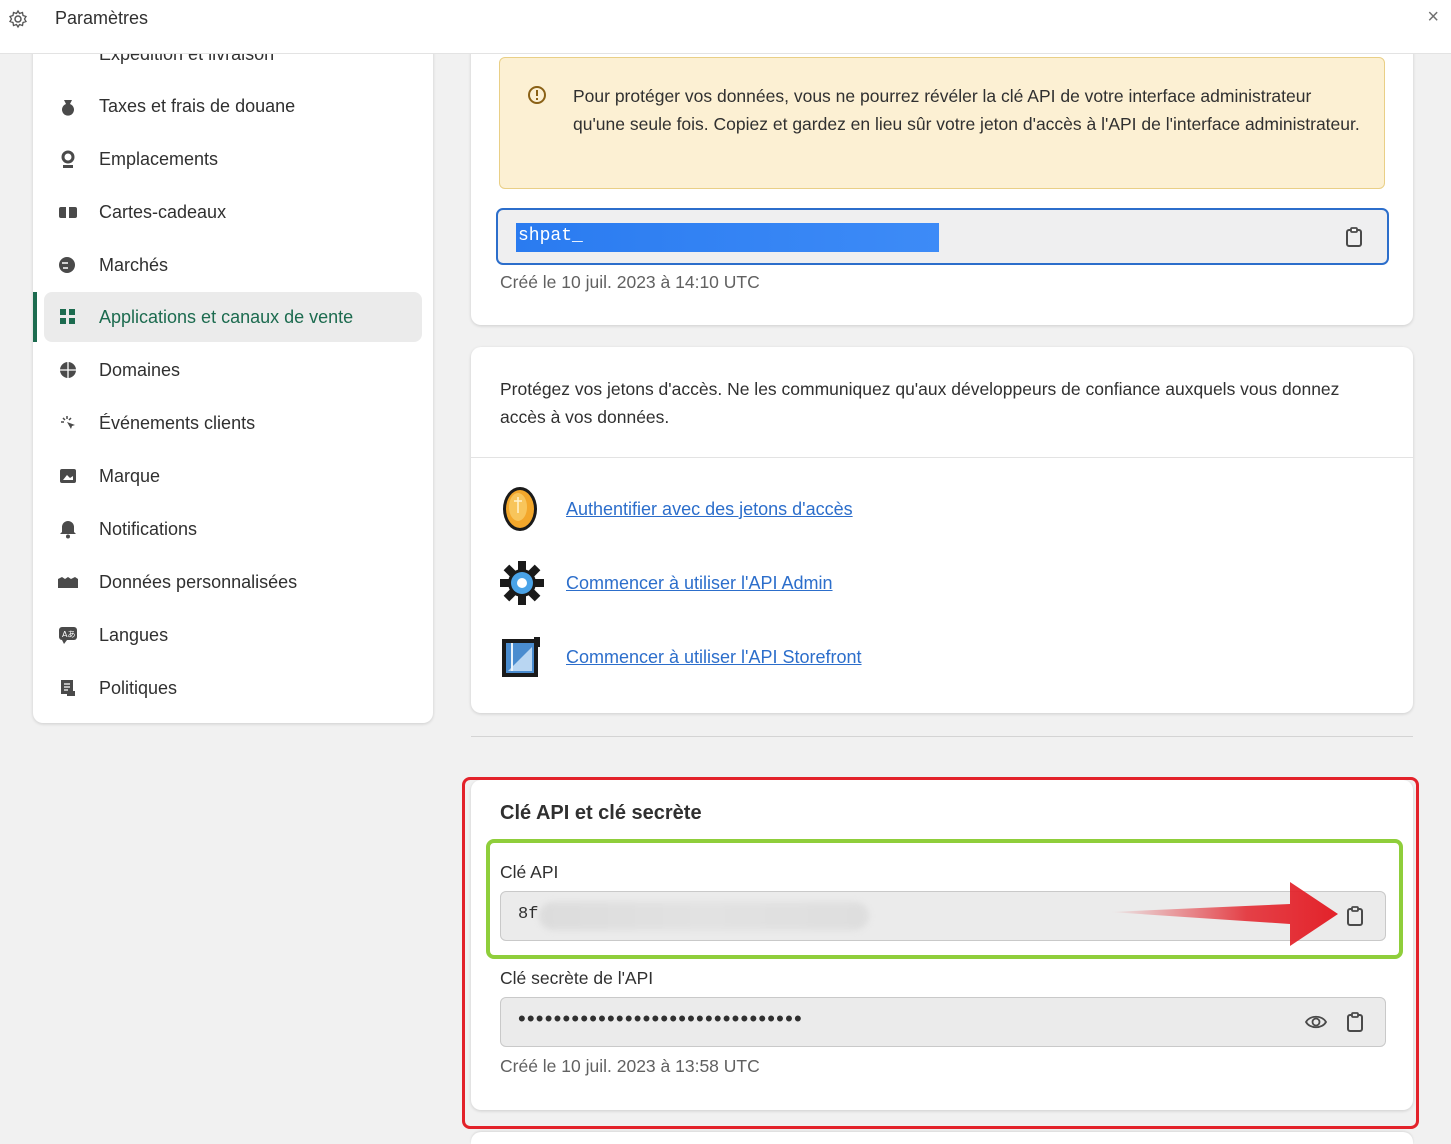 This screenshot has height=1144, width=1451. I want to click on api-key-field: 8f, so click(943, 916).